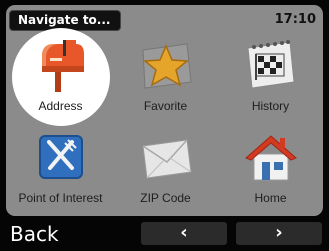 The height and width of the screenshot is (251, 329). What do you see at coordinates (295, 19) in the screenshot?
I see `clock: 17:10` at bounding box center [295, 19].